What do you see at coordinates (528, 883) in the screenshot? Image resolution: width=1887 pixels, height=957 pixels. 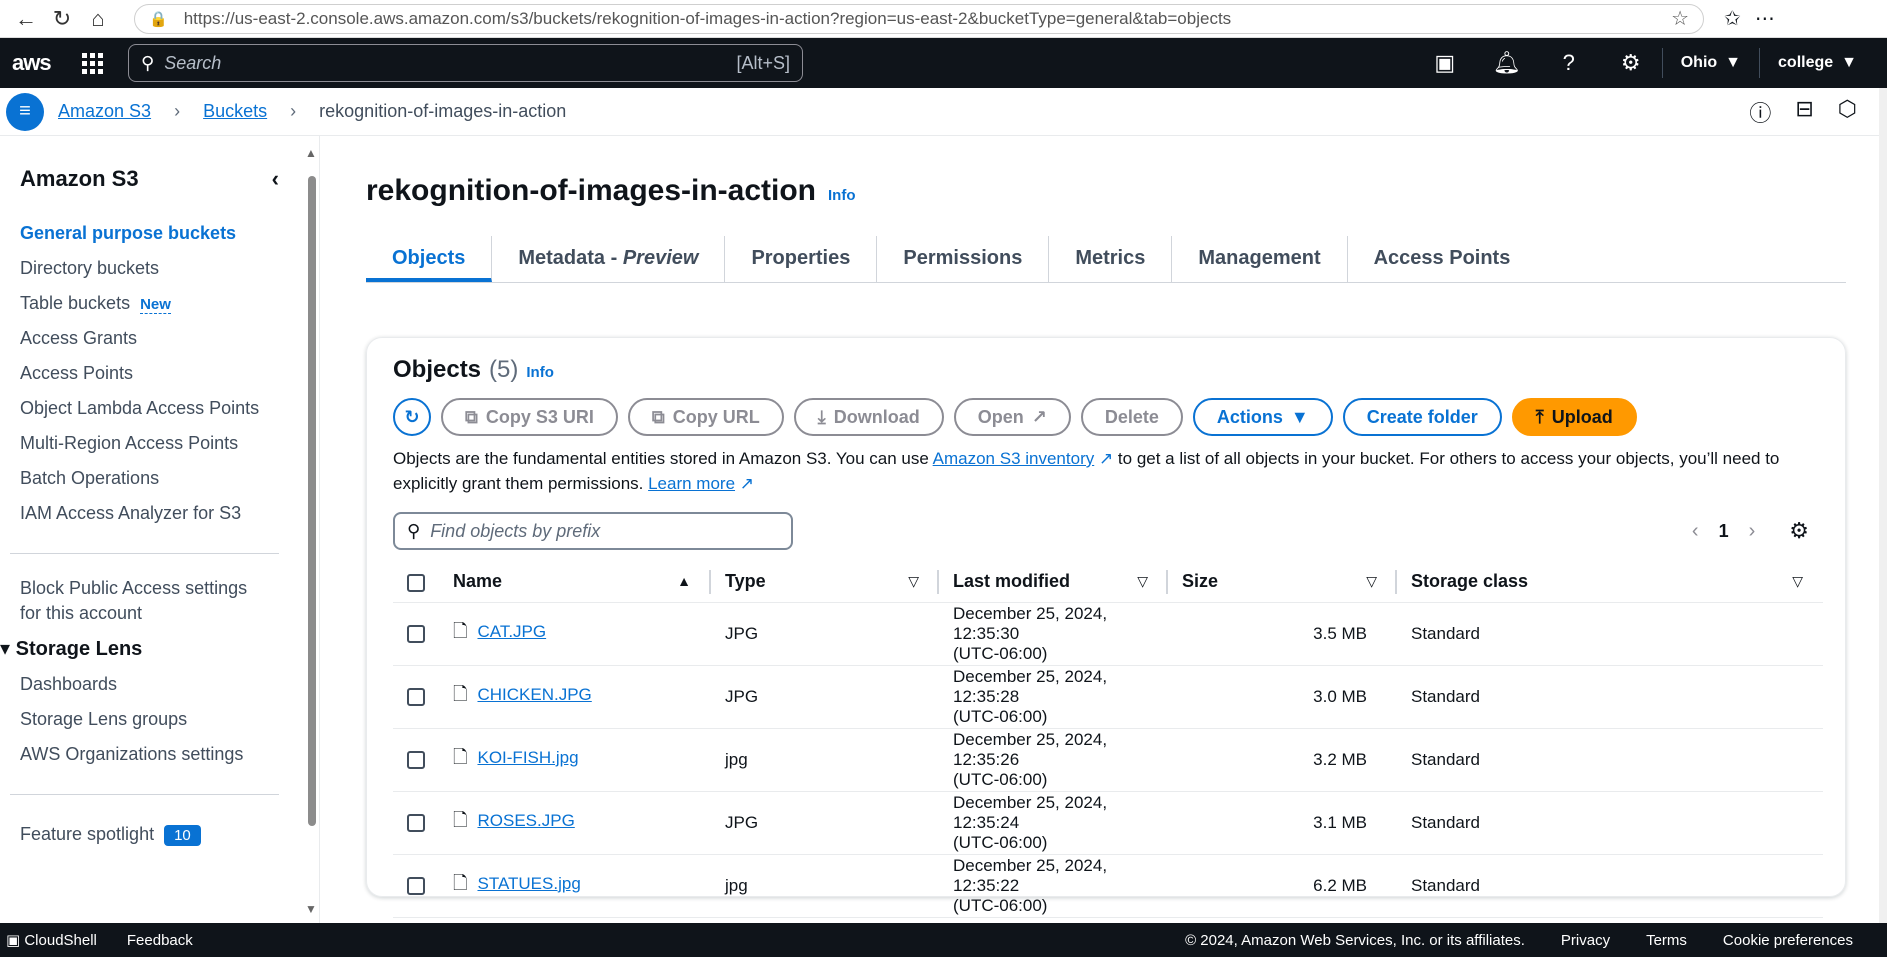 I see `object-name-link: STATUES.jpg` at bounding box center [528, 883].